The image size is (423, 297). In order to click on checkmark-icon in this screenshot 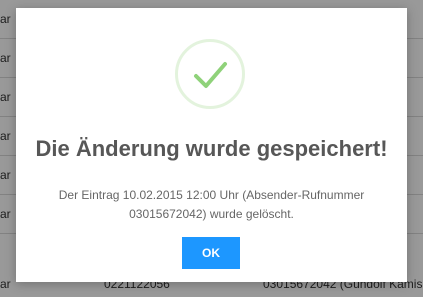, I will do `click(210, 75)`.